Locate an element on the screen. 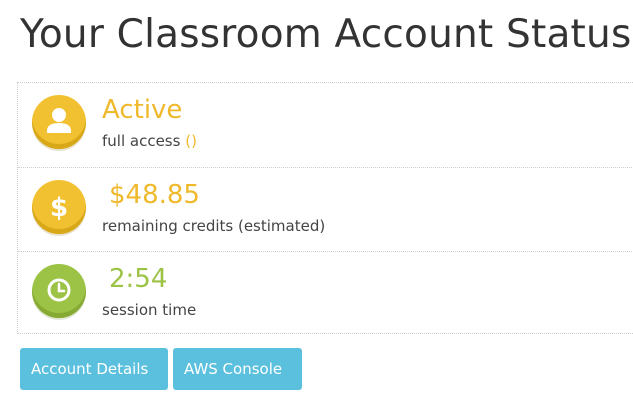 This screenshot has height=414, width=633. user-icon is located at coordinates (59, 122).